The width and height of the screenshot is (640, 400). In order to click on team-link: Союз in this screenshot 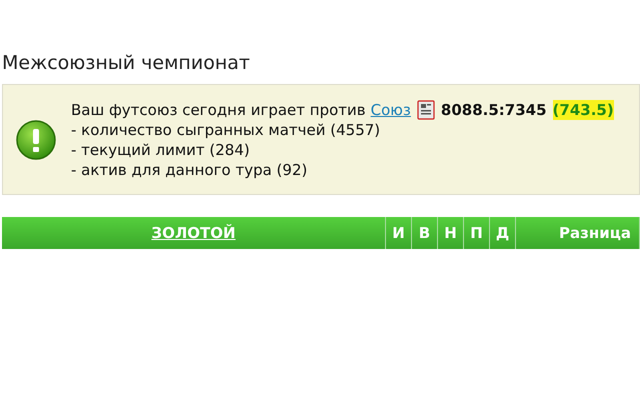, I will do `click(390, 110)`.